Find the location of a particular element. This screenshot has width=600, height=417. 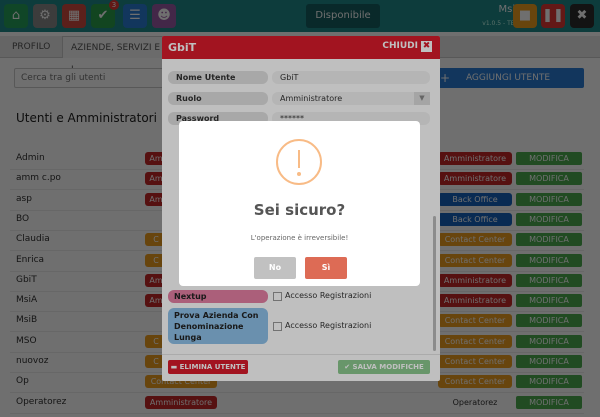

confirm-button: Sì is located at coordinates (326, 268).